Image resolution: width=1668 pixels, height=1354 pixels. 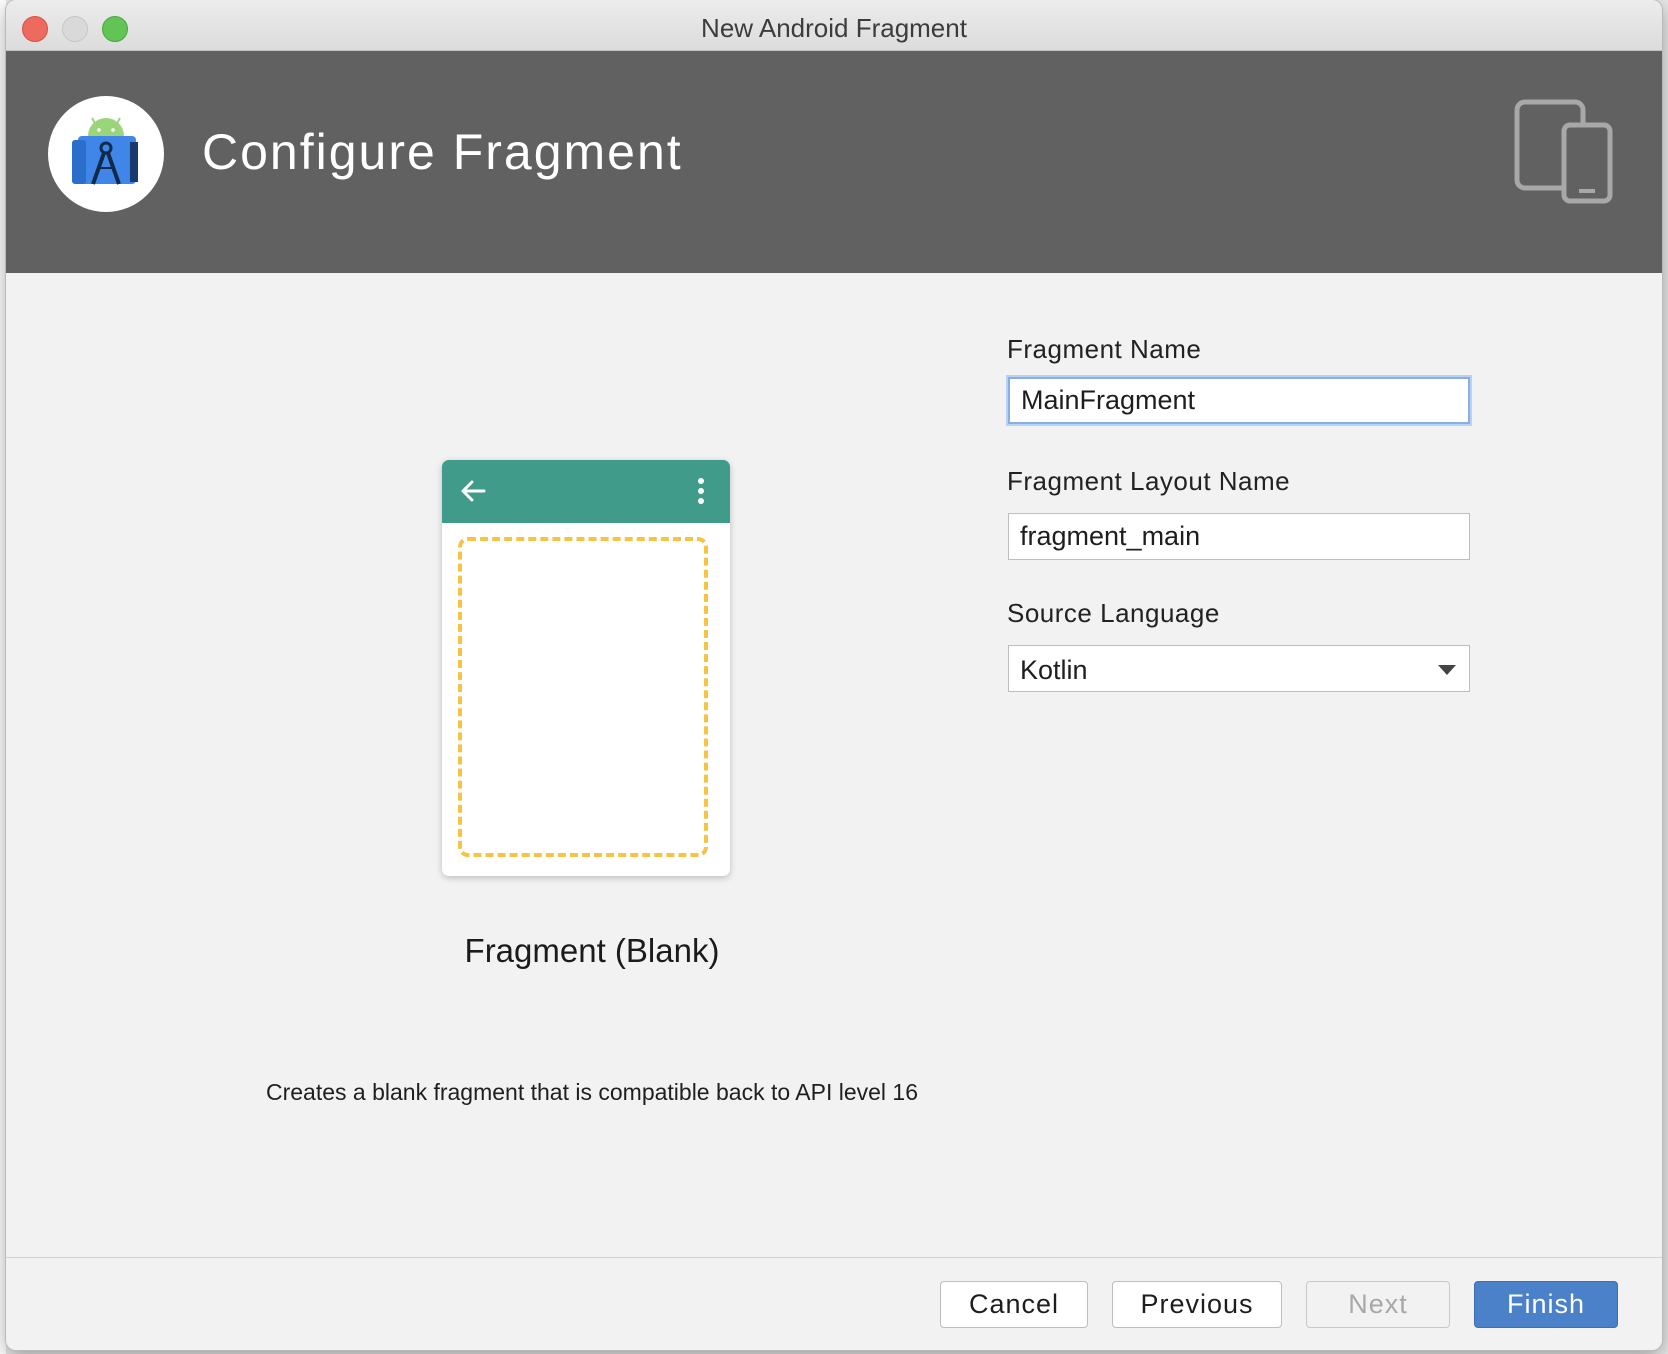 I want to click on finish-button: Finish, so click(x=1546, y=1304).